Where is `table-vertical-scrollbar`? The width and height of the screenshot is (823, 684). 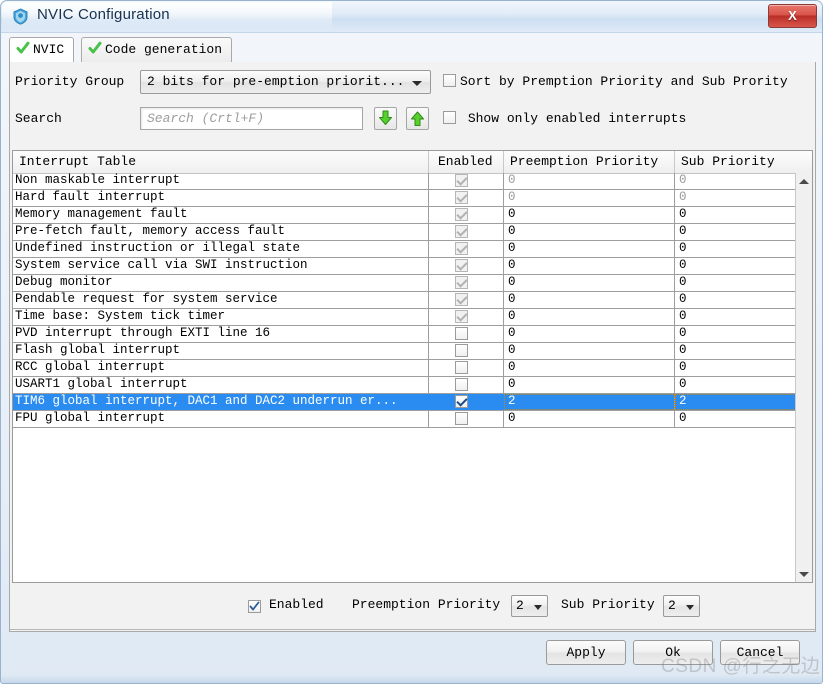
table-vertical-scrollbar is located at coordinates (803, 377).